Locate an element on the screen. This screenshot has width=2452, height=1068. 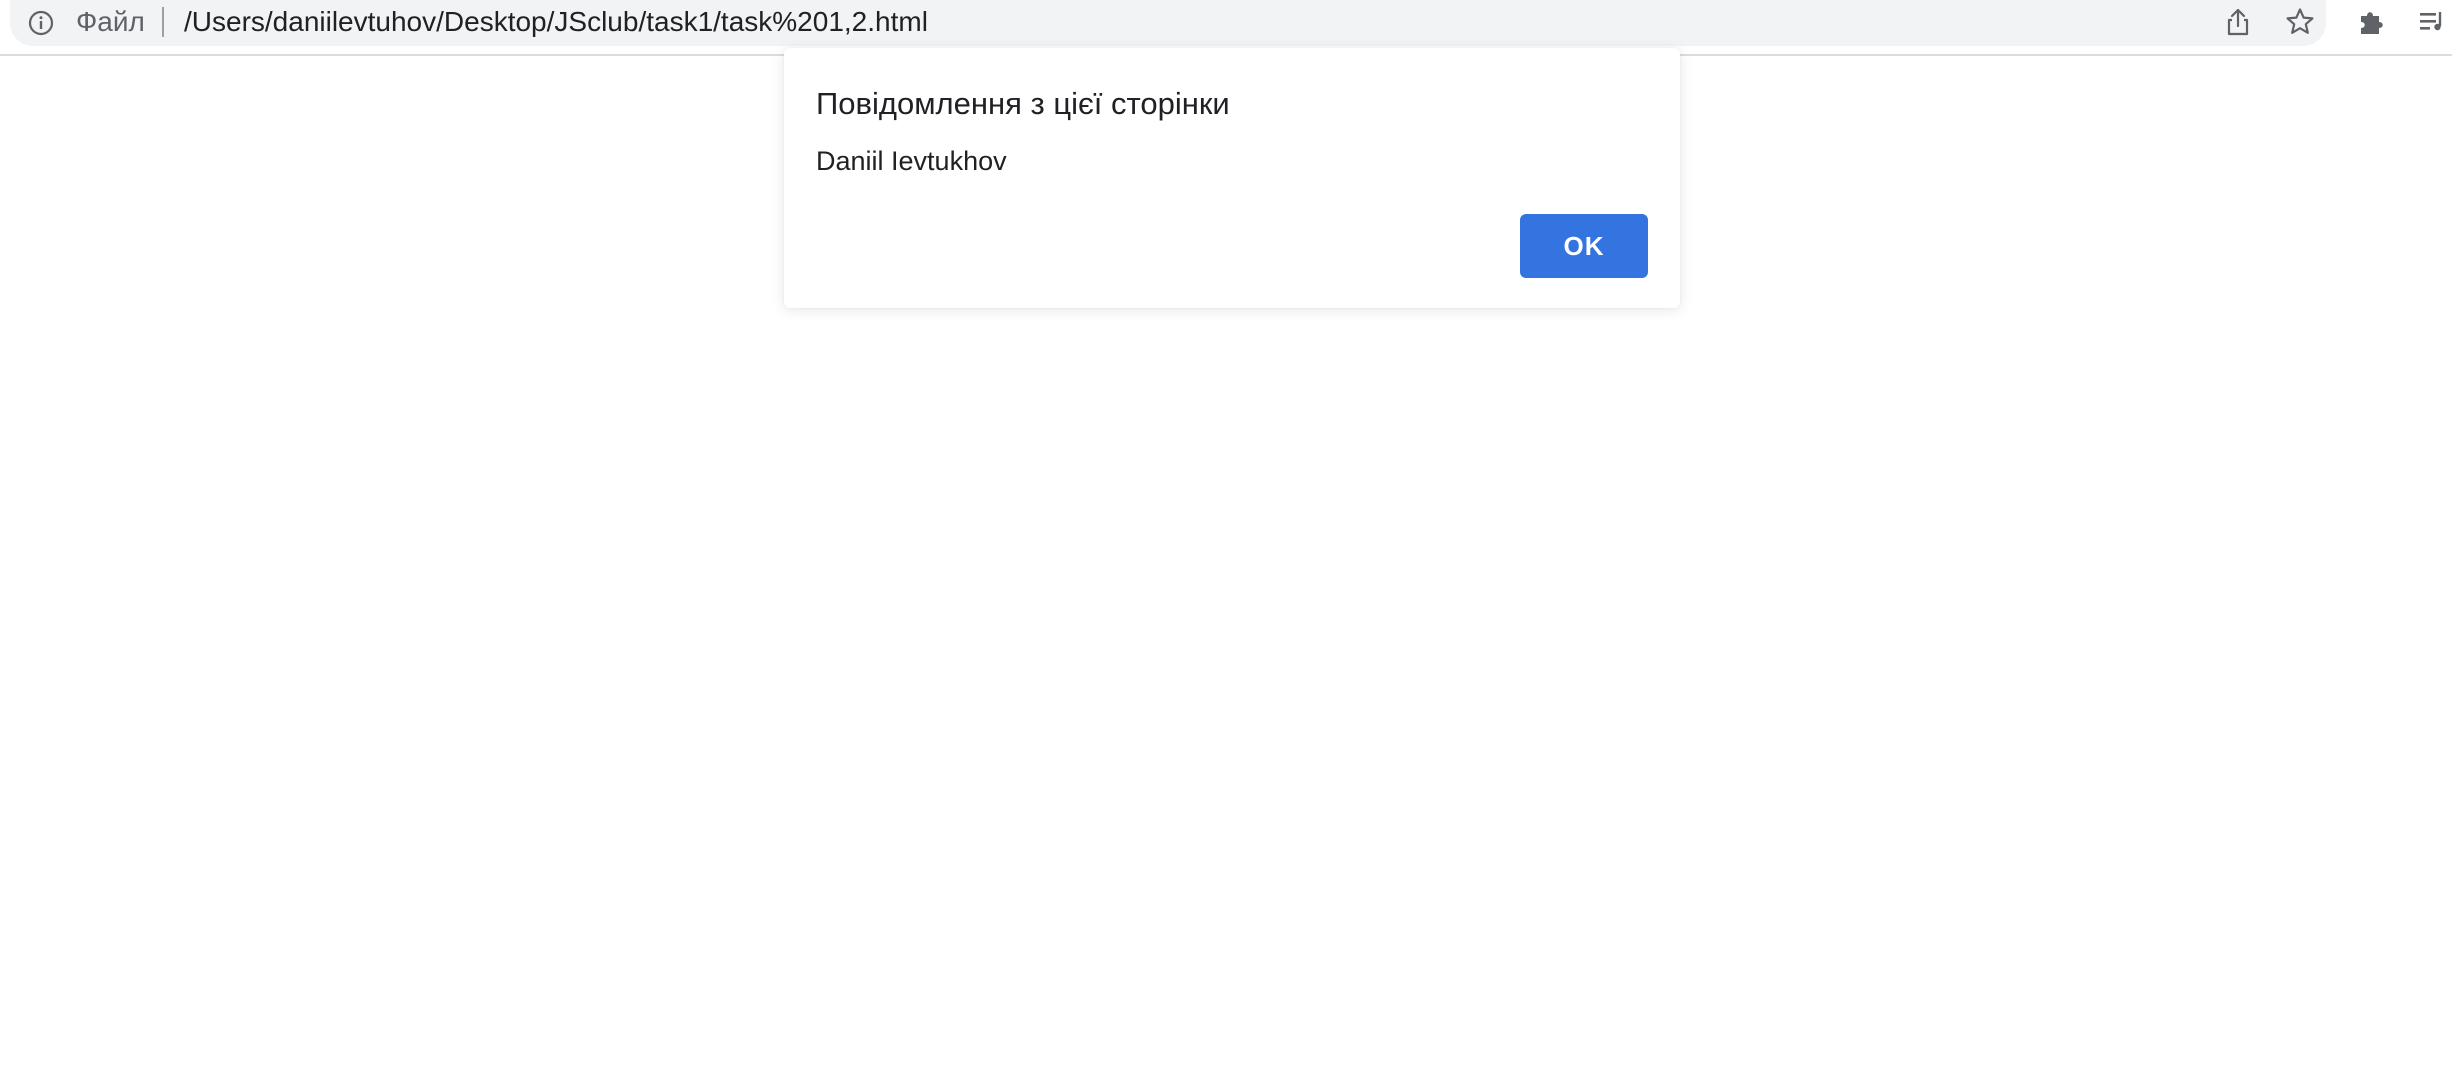
dialog-message: Daniil Ievtukhov is located at coordinates (911, 161).